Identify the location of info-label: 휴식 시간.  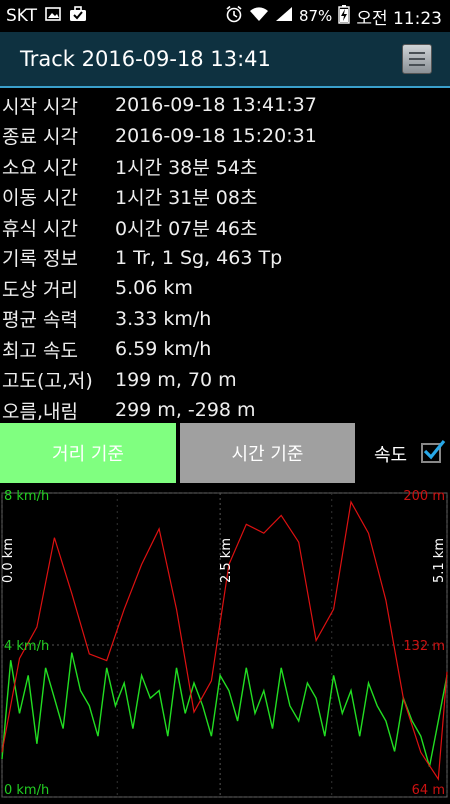
(40, 228).